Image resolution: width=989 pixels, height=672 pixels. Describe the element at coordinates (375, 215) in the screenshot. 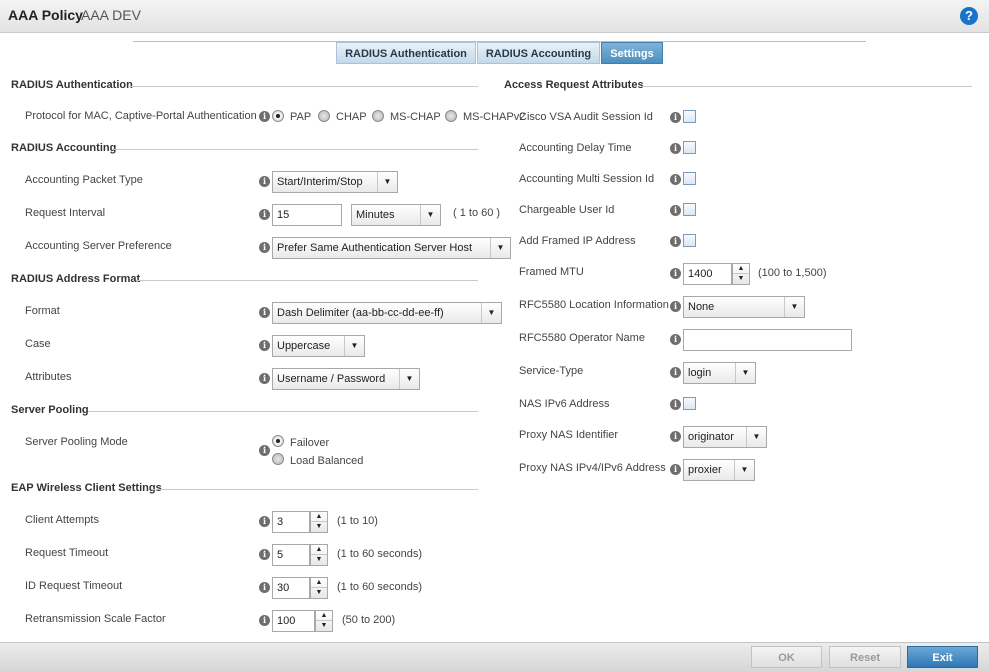

I see `interval-unit-value: Minutes` at that location.